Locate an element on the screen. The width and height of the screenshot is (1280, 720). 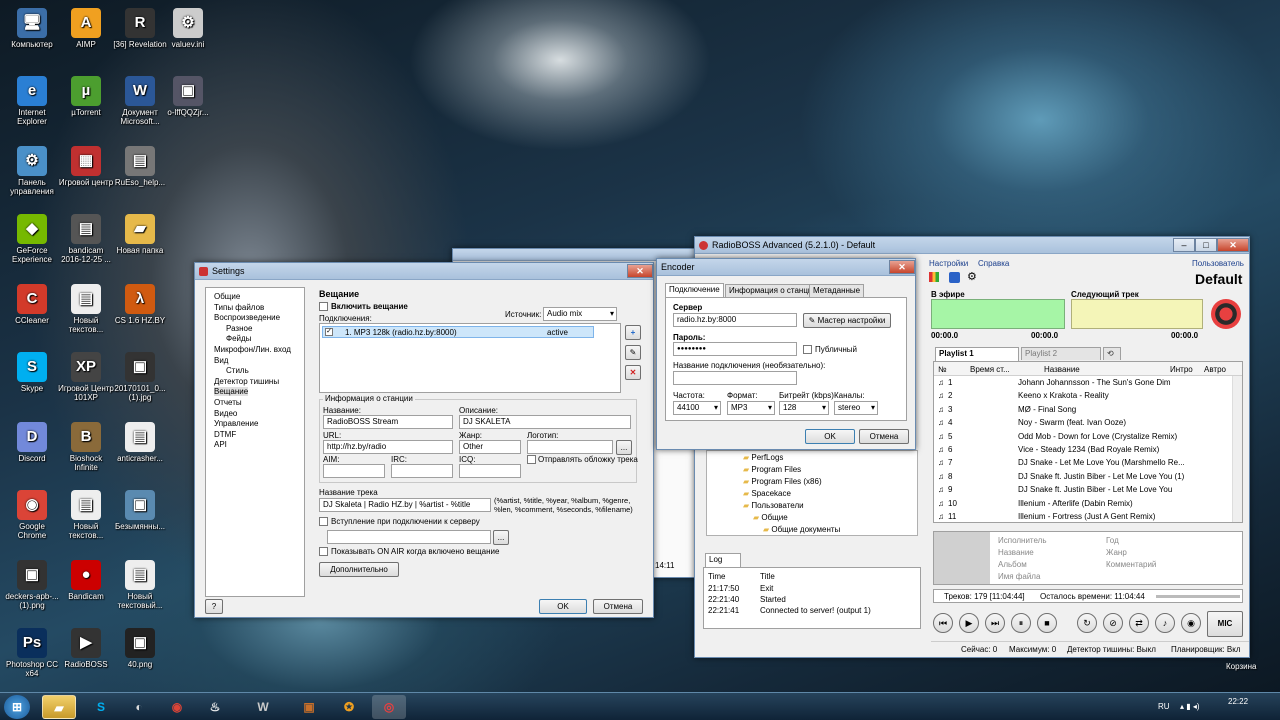
taskbar-chrome: ◉ is located at coordinates (177, 707).